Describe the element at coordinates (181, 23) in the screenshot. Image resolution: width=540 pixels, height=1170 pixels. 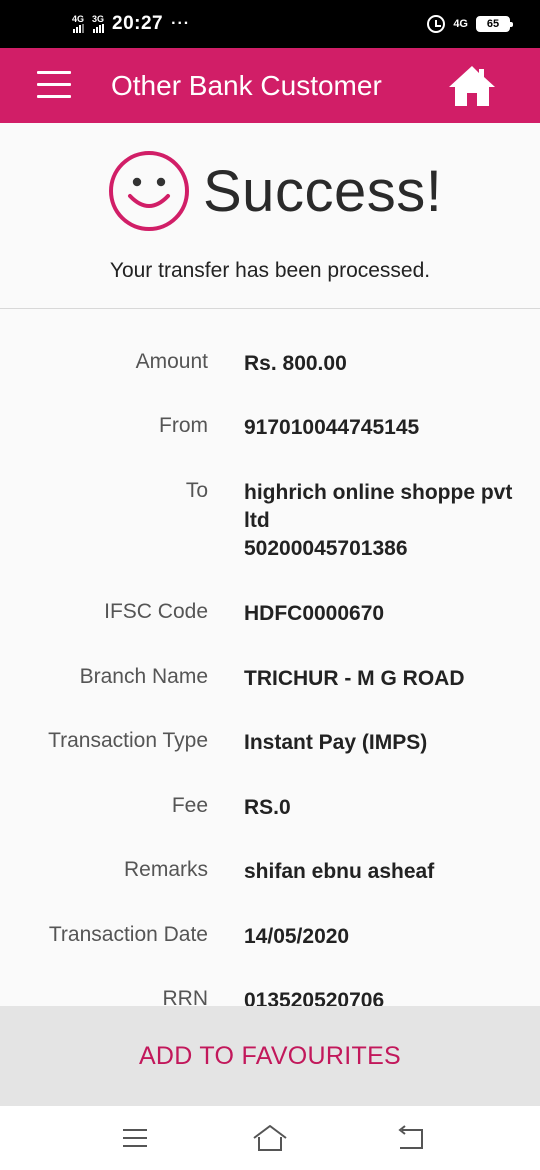
I see `more-notifications-icon: ···` at that location.